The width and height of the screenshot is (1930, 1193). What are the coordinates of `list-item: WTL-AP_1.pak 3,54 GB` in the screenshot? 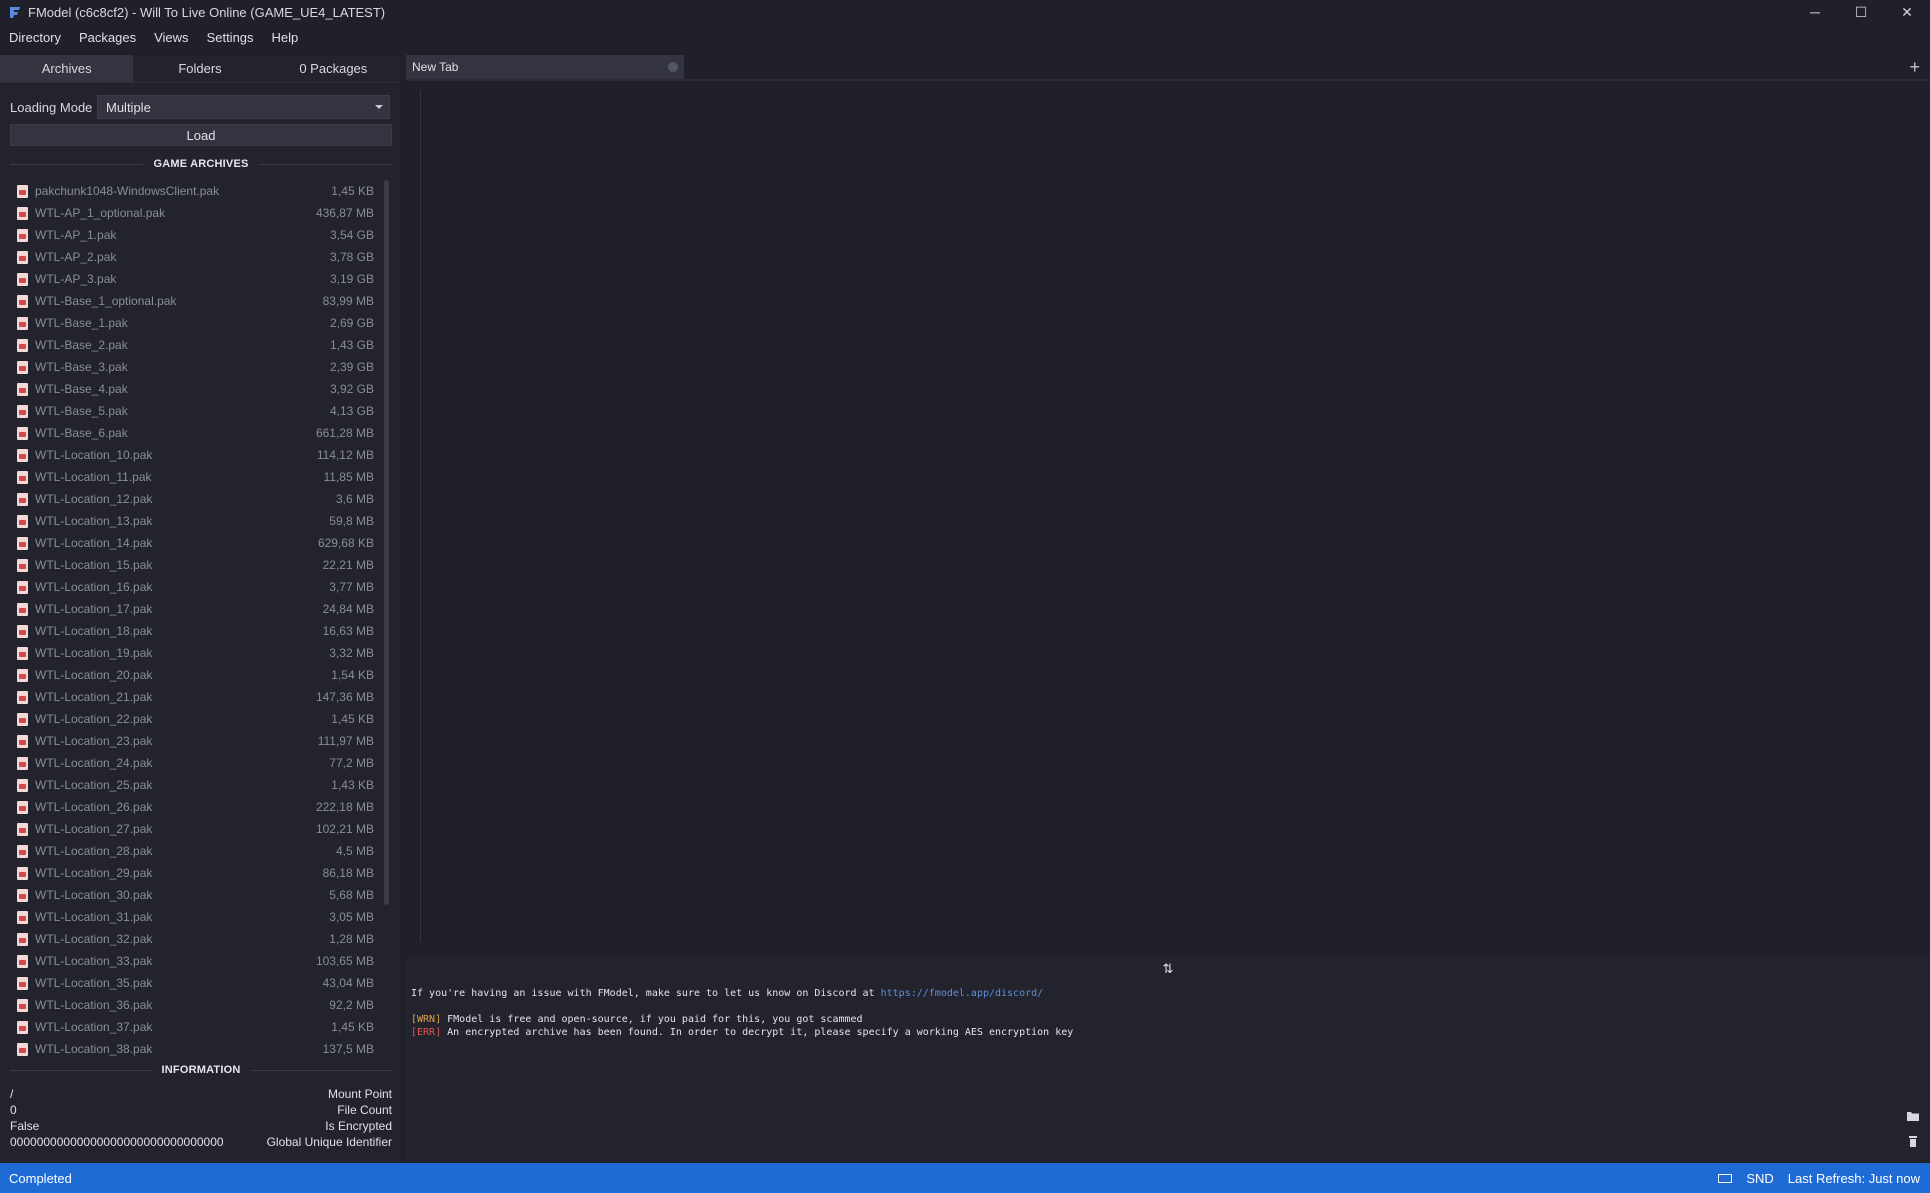 It's located at (194, 235).